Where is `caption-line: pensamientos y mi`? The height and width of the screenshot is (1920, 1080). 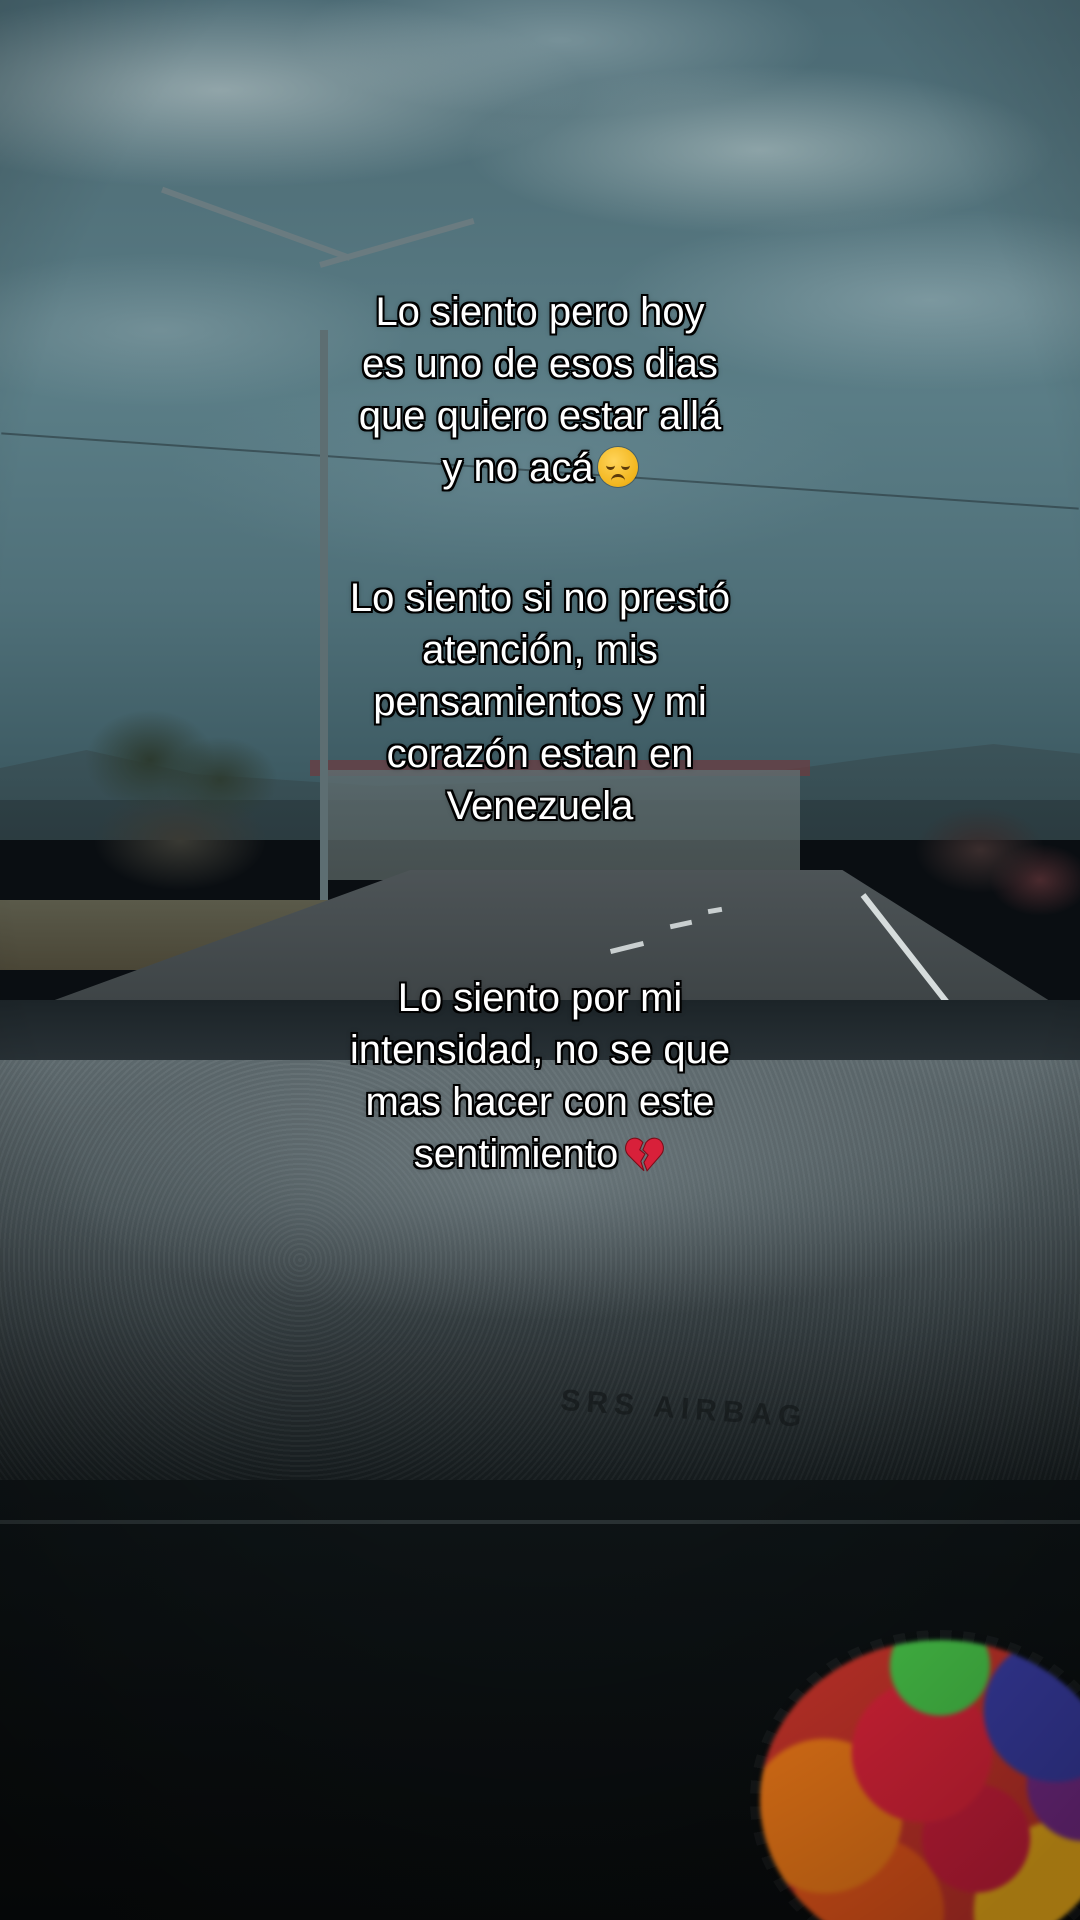
caption-line: pensamientos y mi is located at coordinates (540, 702).